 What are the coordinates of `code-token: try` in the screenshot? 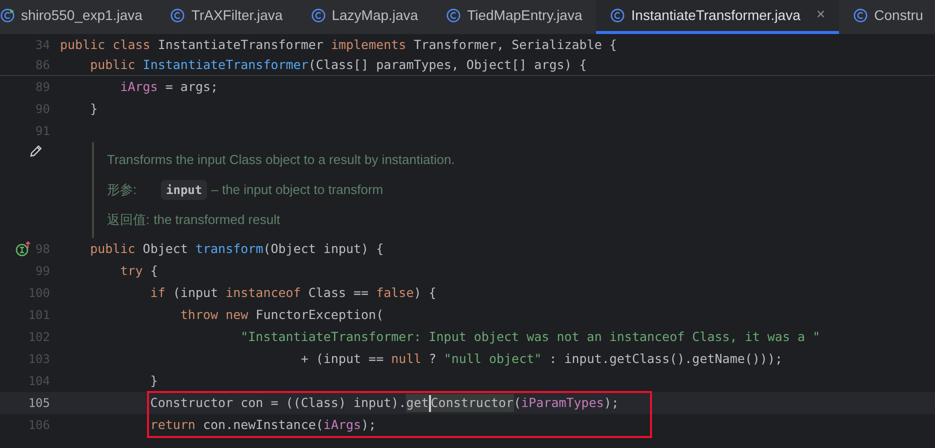 It's located at (131, 271).